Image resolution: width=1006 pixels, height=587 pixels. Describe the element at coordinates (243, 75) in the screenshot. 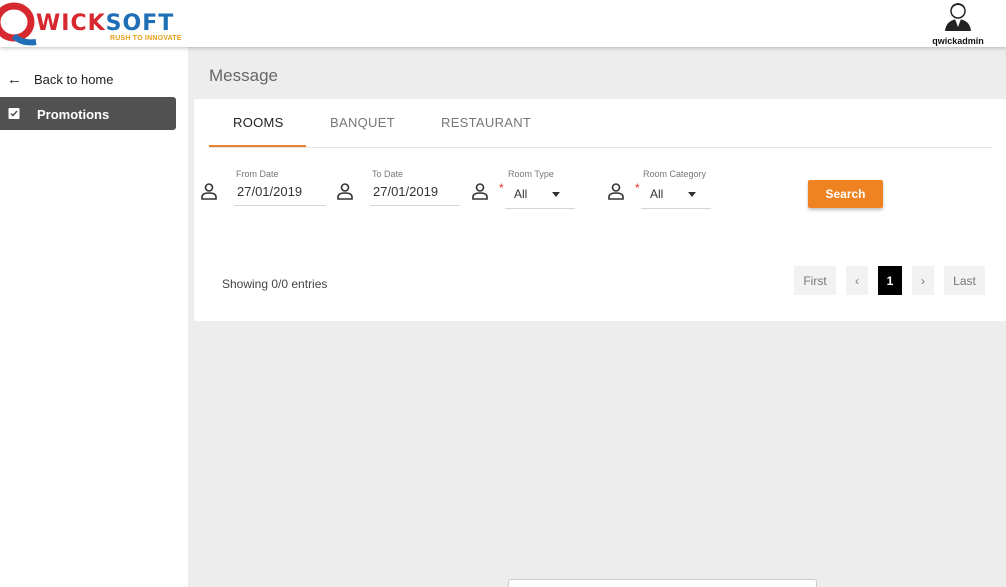

I see `page-title: Message` at that location.